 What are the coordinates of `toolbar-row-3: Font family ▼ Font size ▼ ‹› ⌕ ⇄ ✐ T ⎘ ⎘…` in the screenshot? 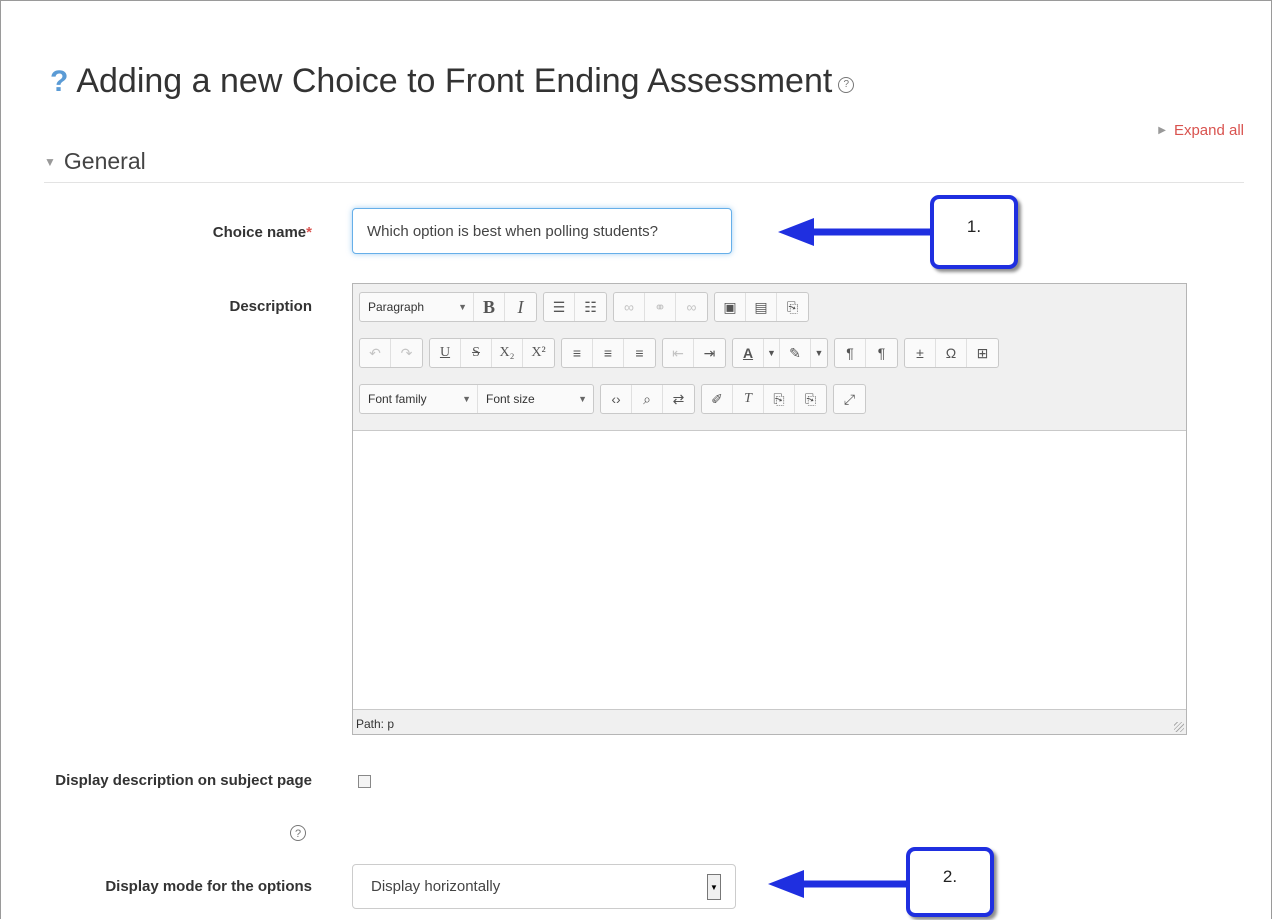 It's located at (615, 399).